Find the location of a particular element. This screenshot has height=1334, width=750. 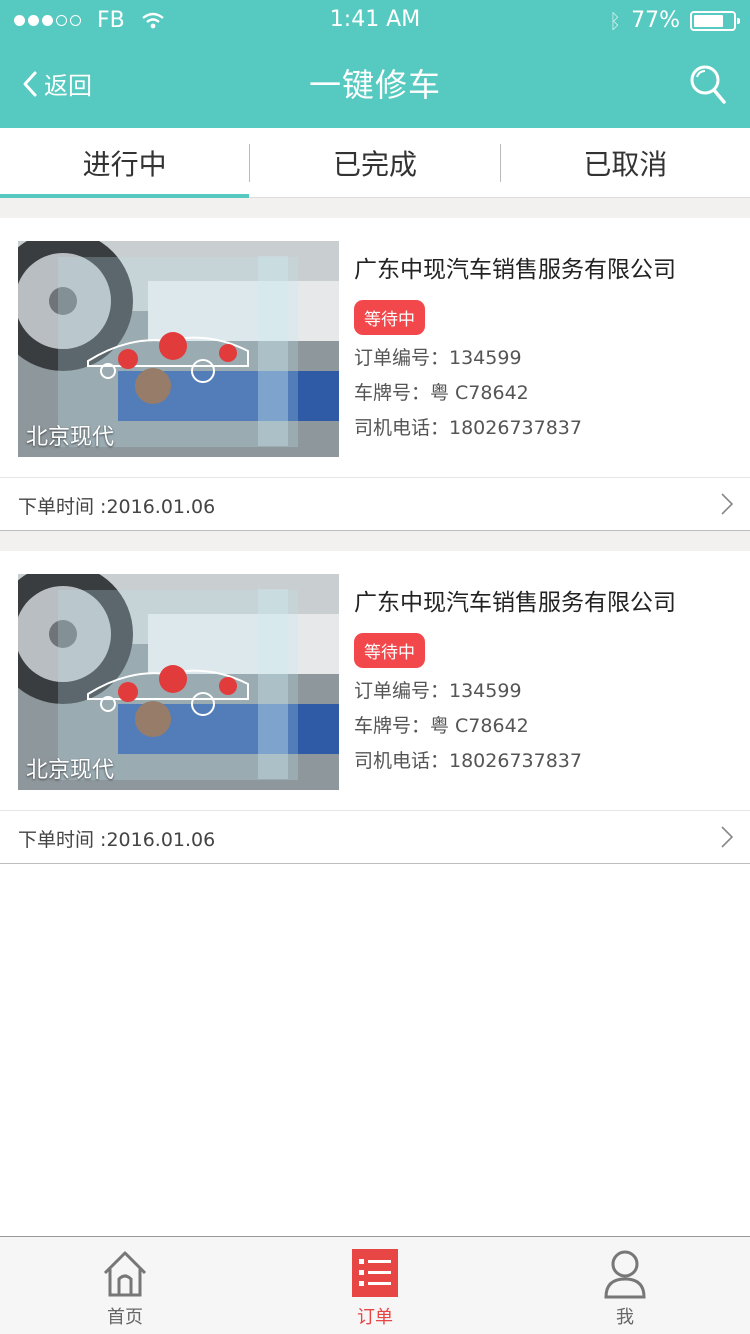

status-bar: FB 1:41 AM ᛒ 77% is located at coordinates (375, 20).